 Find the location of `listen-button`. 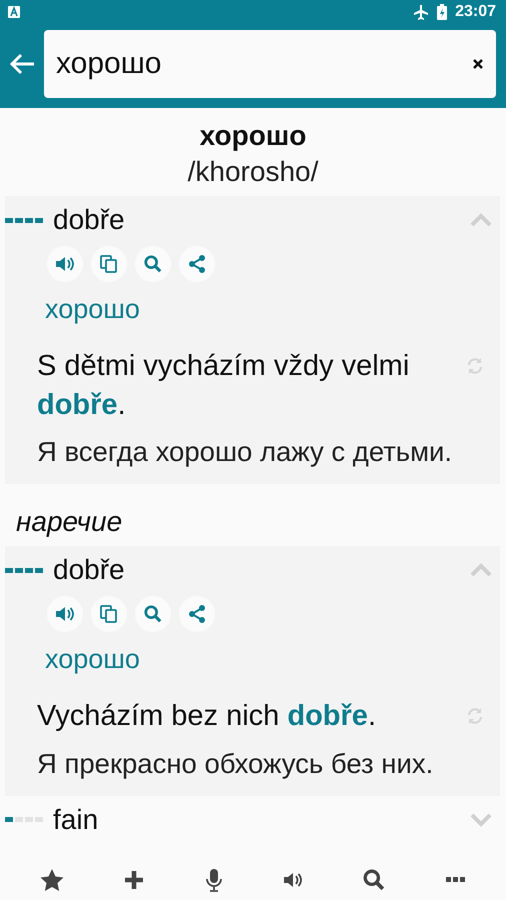

listen-button is located at coordinates (293, 880).